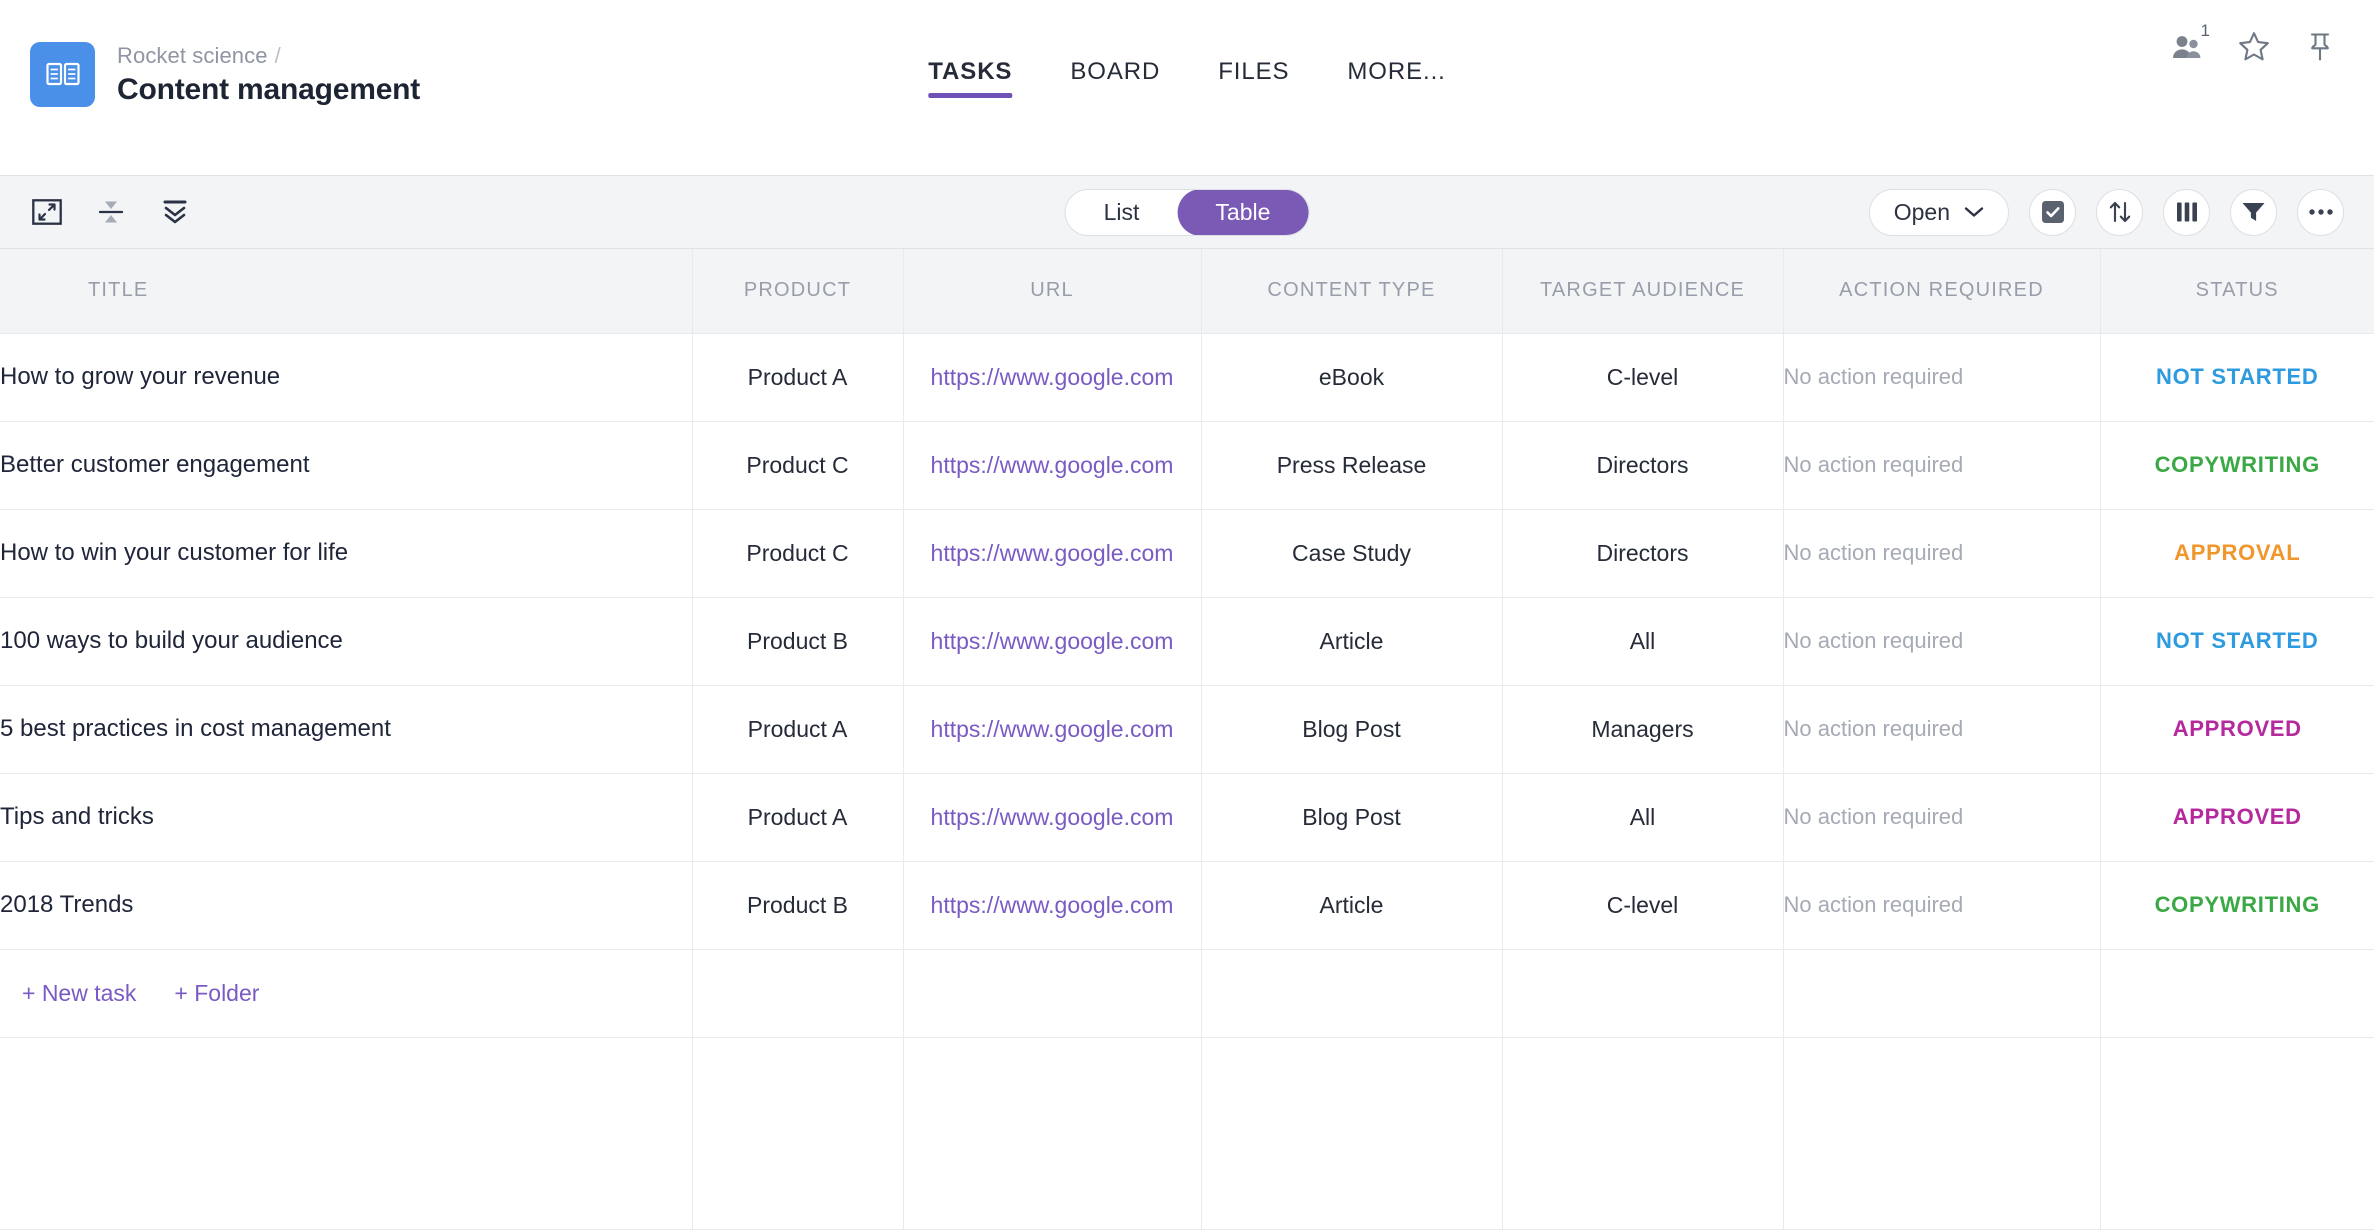 The height and width of the screenshot is (1232, 2374). What do you see at coordinates (346, 465) in the screenshot?
I see `cell-title: Better customer engagement` at bounding box center [346, 465].